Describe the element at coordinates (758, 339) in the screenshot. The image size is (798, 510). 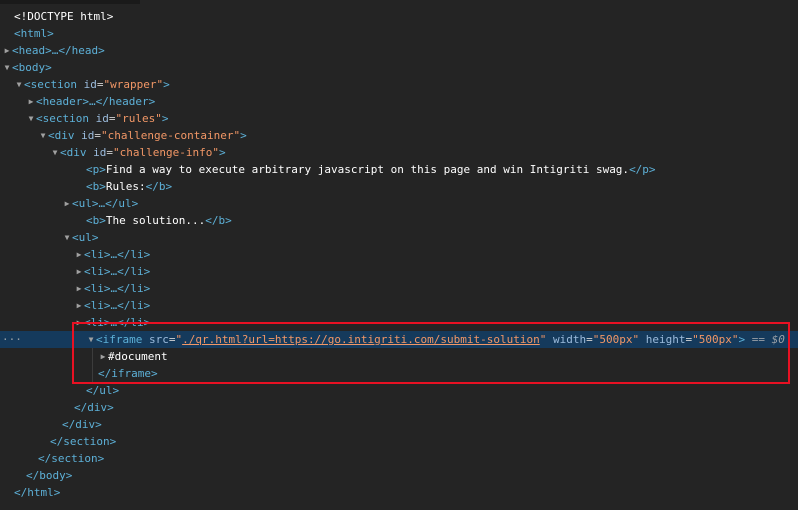
I see `equals-marker: ==` at that location.